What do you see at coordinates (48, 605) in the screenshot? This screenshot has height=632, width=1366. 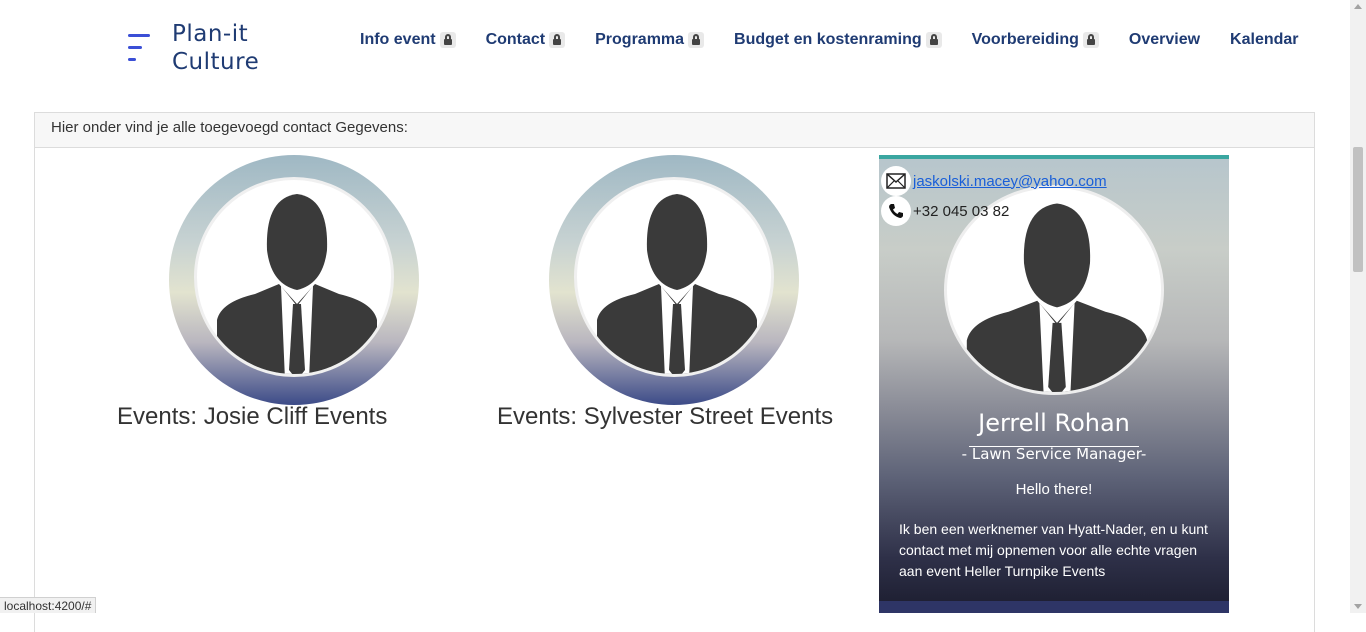 I see `status-bar-url: localhost:4200/#` at bounding box center [48, 605].